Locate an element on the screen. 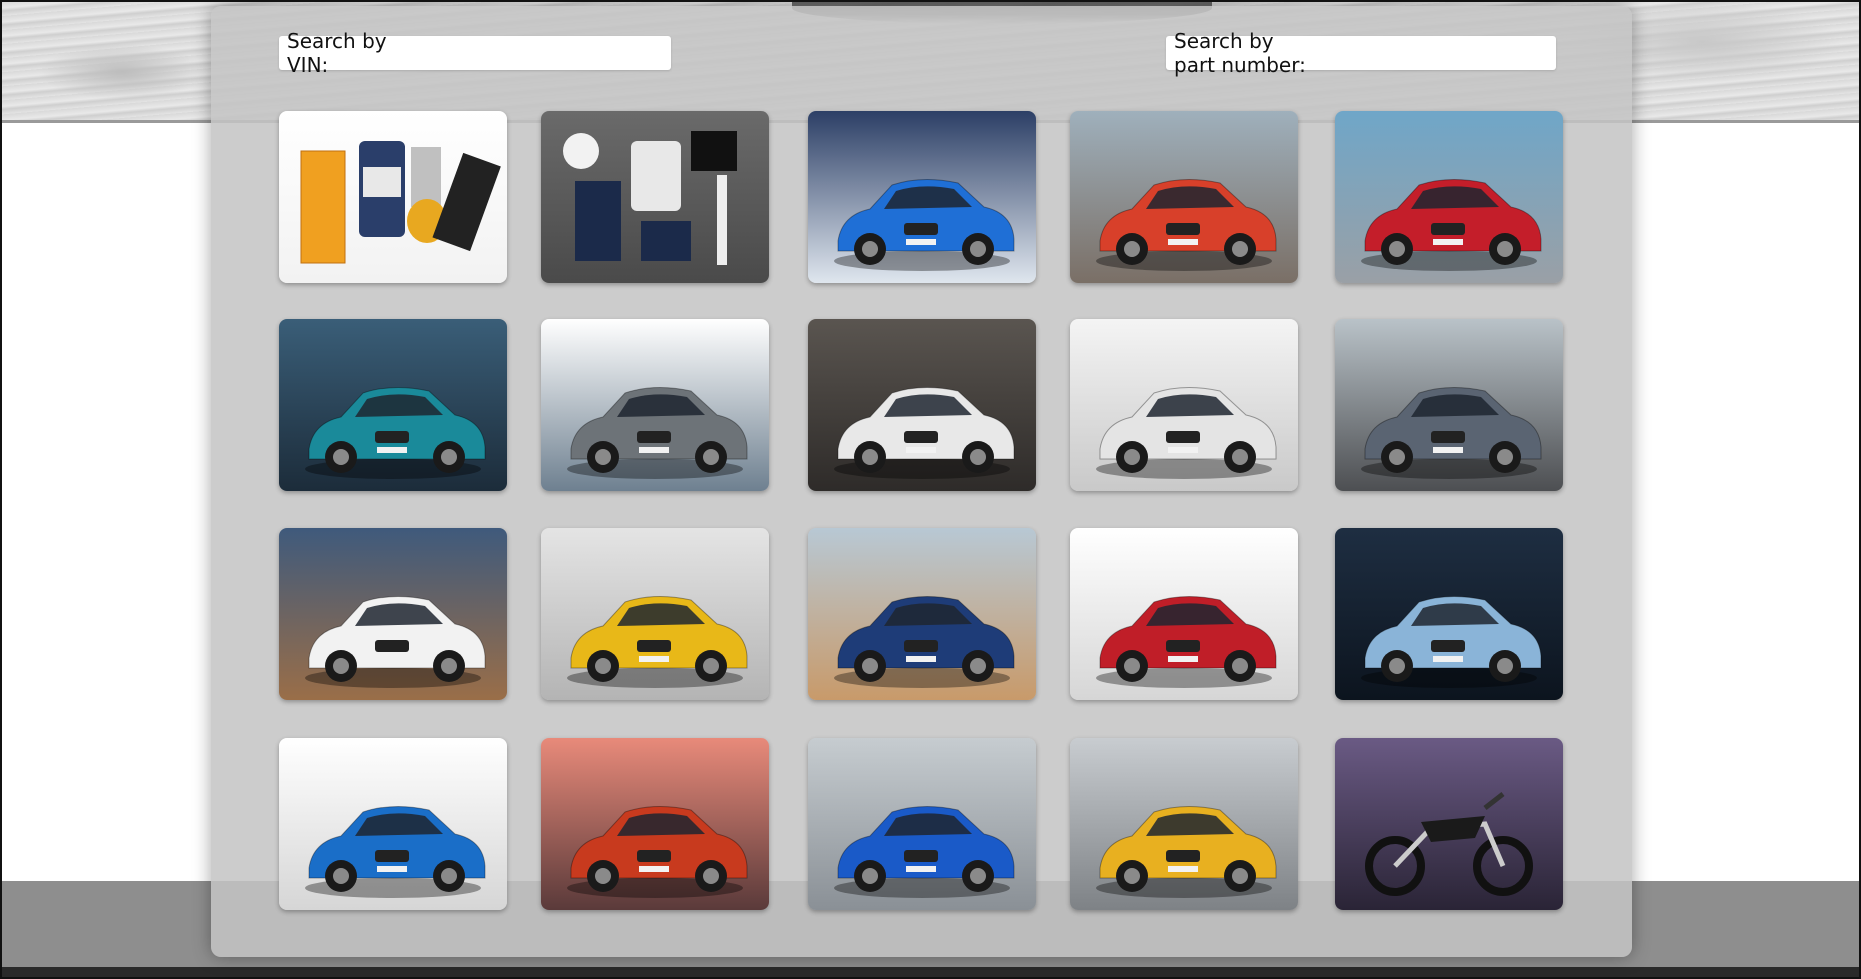 The width and height of the screenshot is (1861, 979). roadster-image is located at coordinates (655, 824).